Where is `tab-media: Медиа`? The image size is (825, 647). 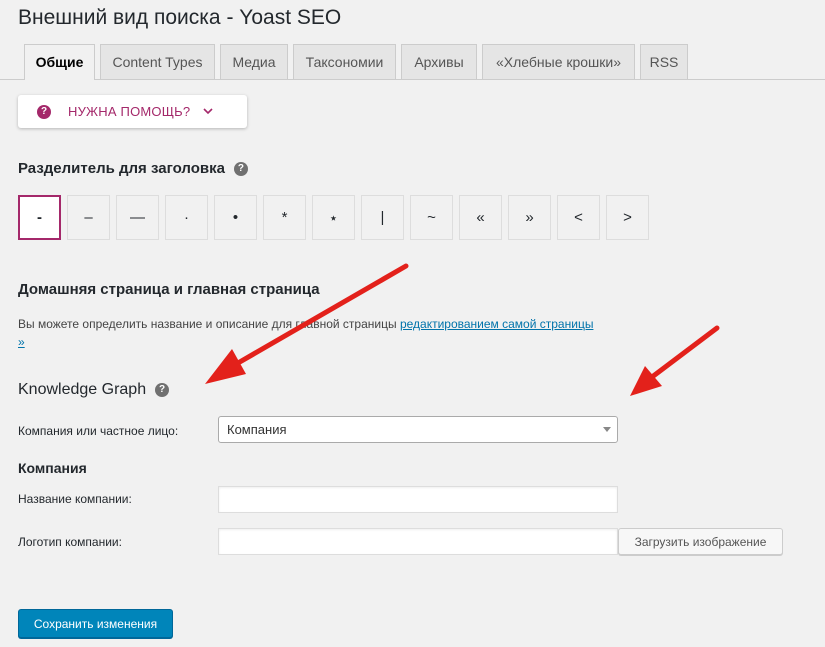 tab-media: Медиа is located at coordinates (254, 61).